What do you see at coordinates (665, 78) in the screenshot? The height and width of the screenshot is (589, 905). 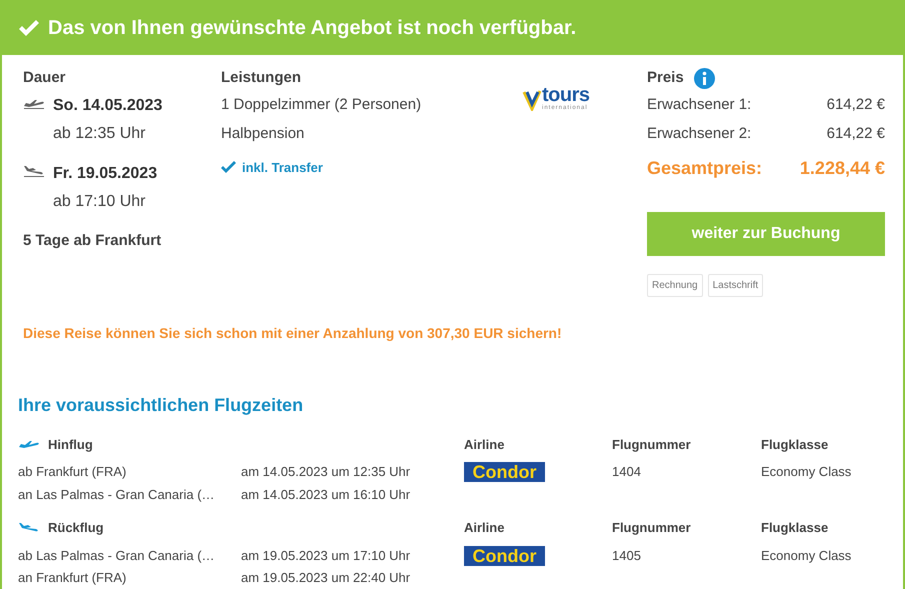 I see `section-heading: Preis` at bounding box center [665, 78].